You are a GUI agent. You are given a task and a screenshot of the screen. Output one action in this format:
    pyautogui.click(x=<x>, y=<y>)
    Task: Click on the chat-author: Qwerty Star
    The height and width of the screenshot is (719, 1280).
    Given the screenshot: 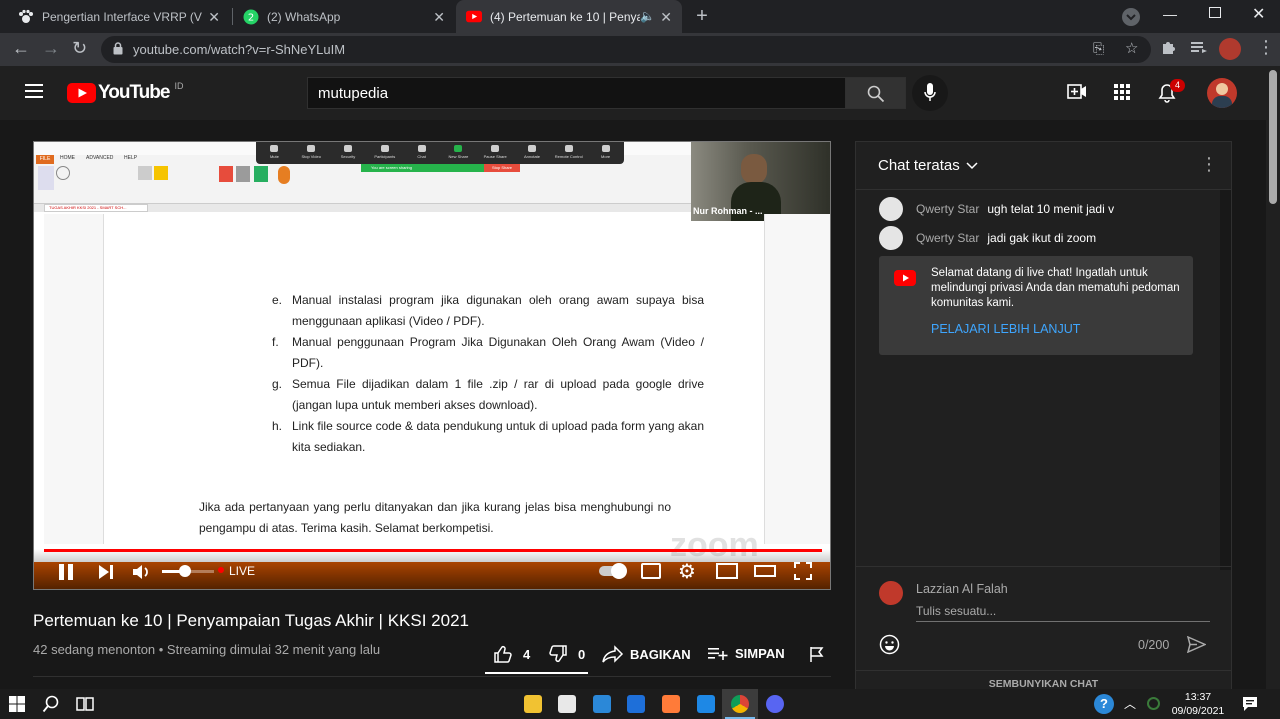 What is the action you would take?
    pyautogui.click(x=948, y=238)
    